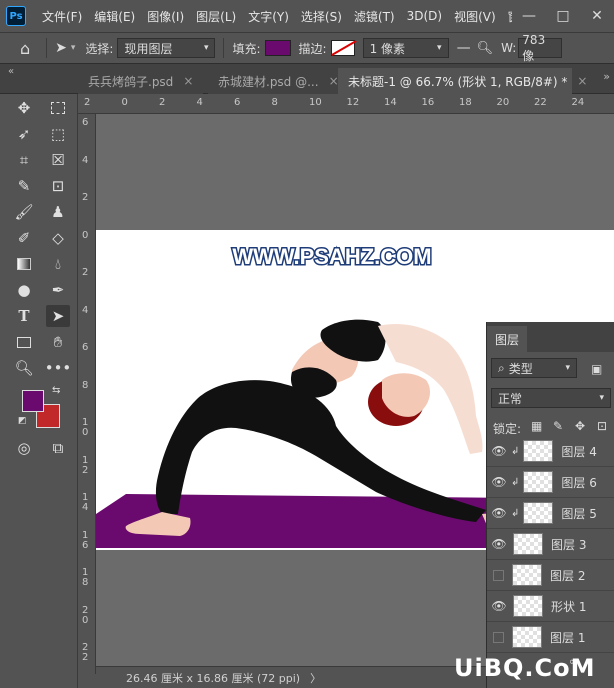  Describe the element at coordinates (165, 16) in the screenshot. I see `menu-image: 图像(I)` at that location.